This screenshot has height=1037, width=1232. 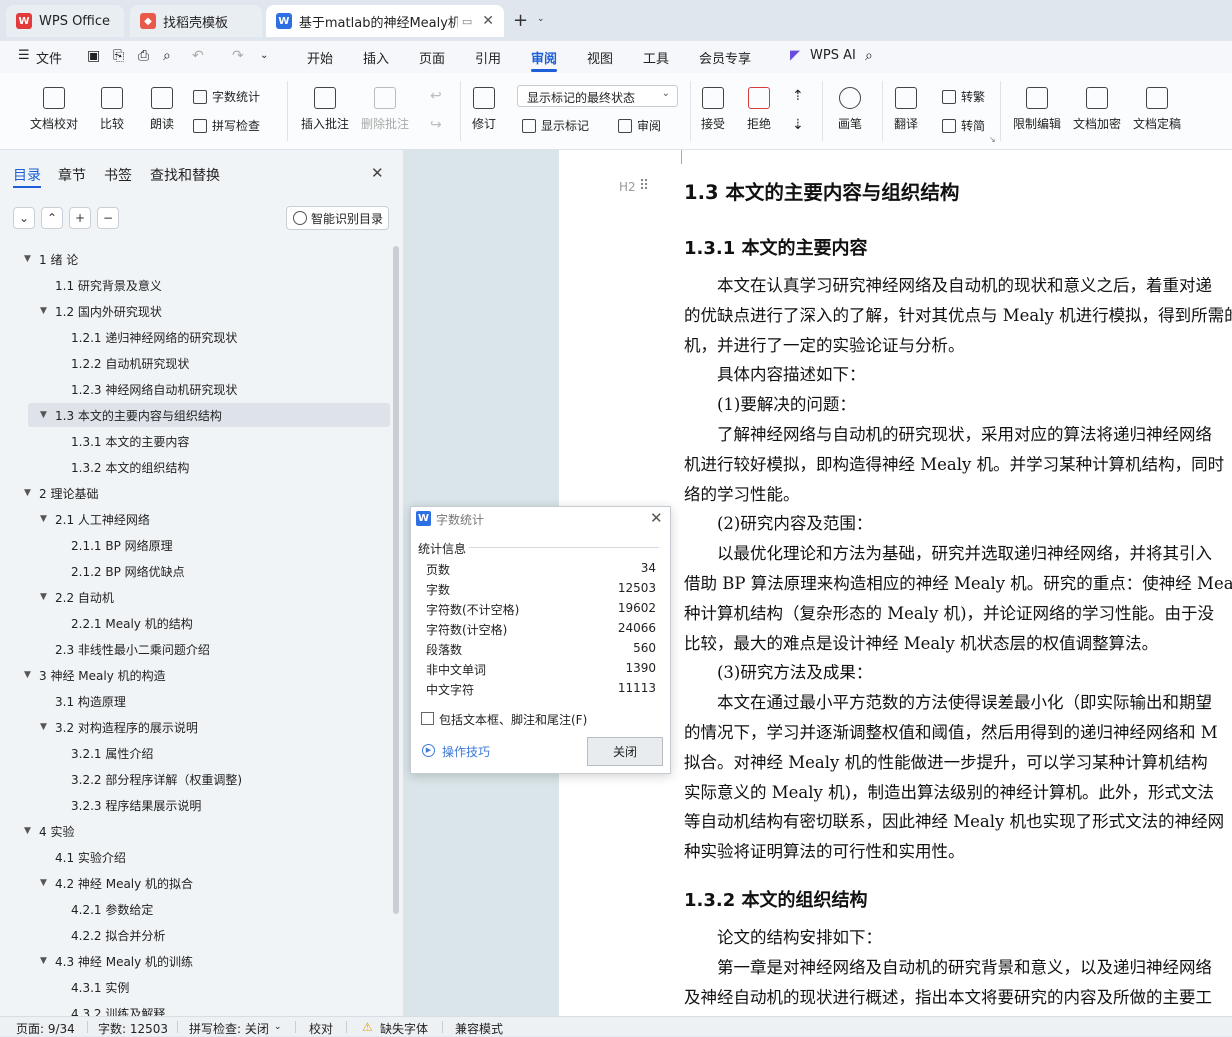 What do you see at coordinates (484, 109) in the screenshot?
I see `track-changes-button: 修订` at bounding box center [484, 109].